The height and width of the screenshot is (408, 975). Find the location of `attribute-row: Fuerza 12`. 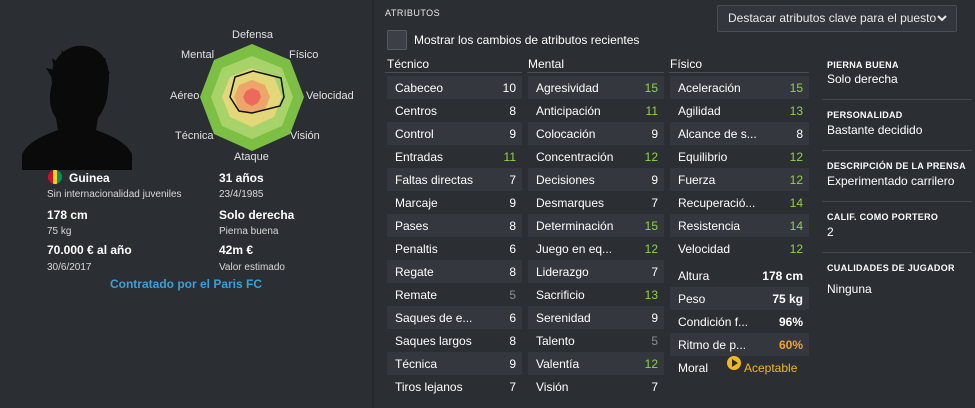

attribute-row: Fuerza 12 is located at coordinates (739, 179).